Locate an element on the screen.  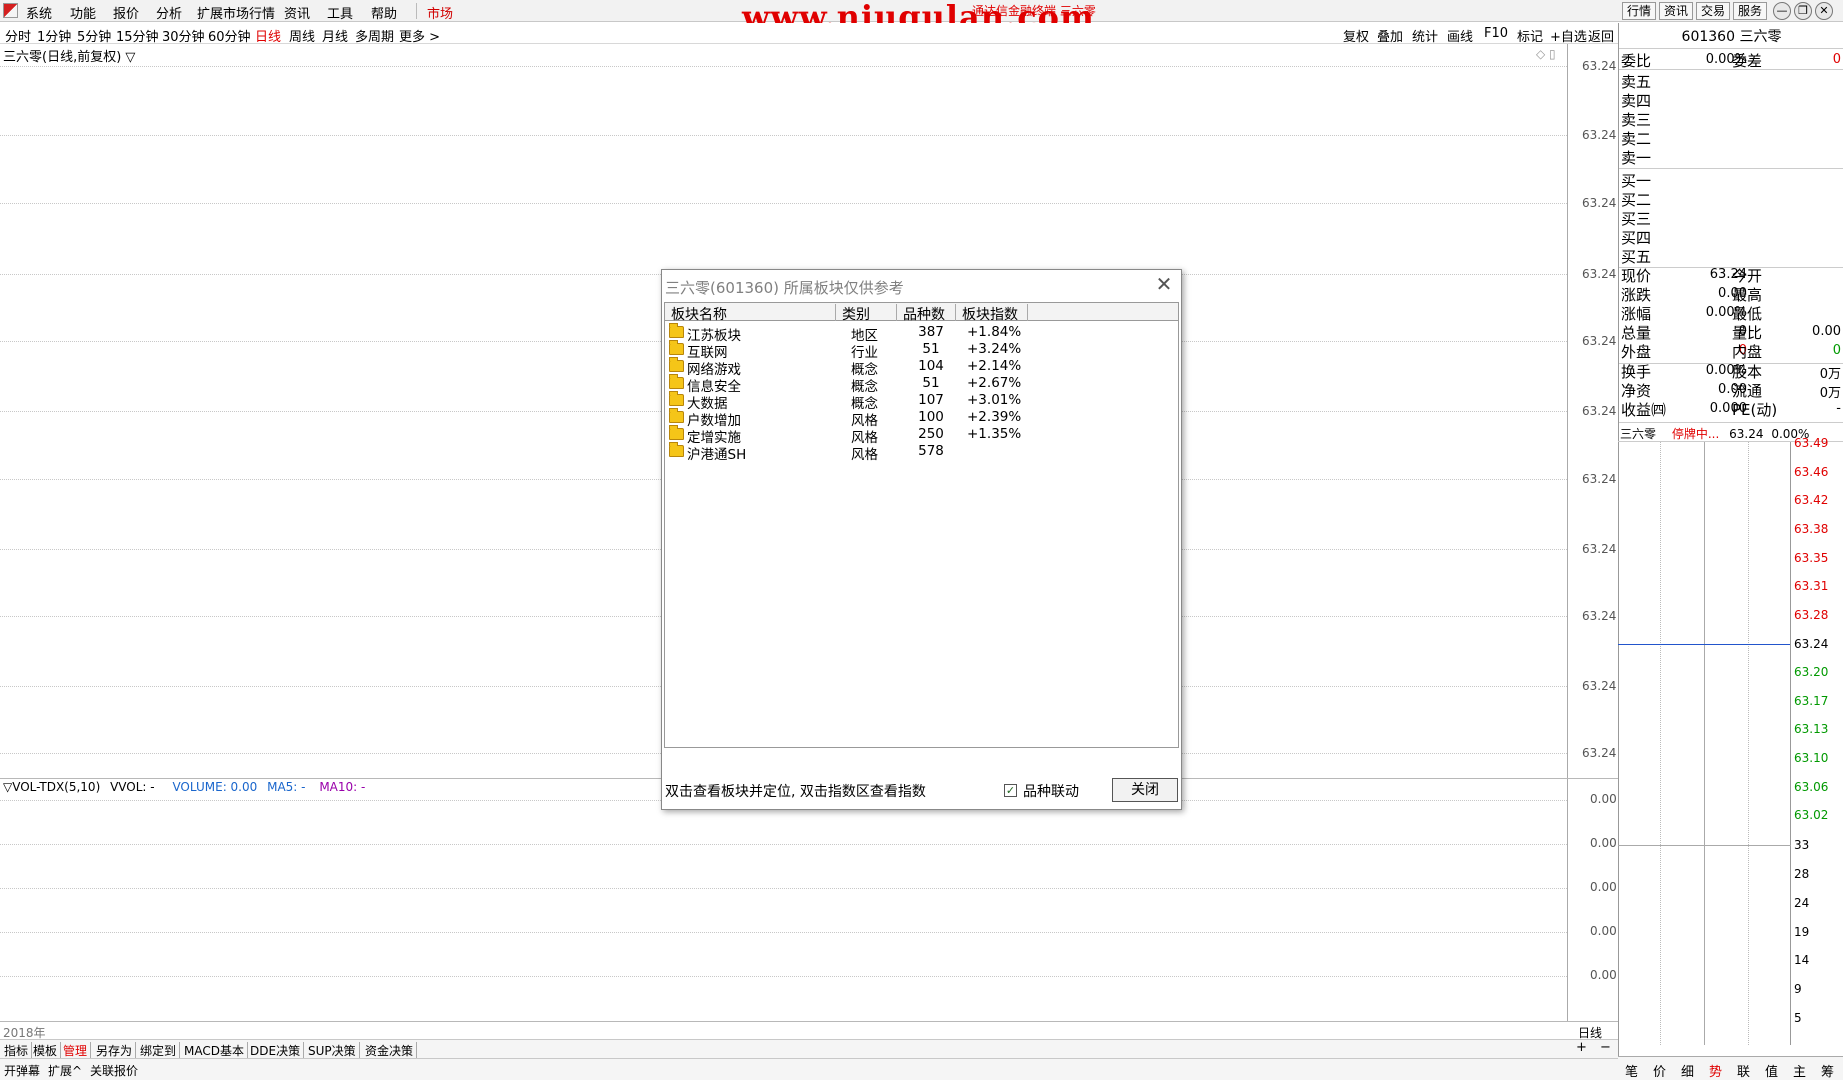
column-count: 品种数 is located at coordinates (926, 313).